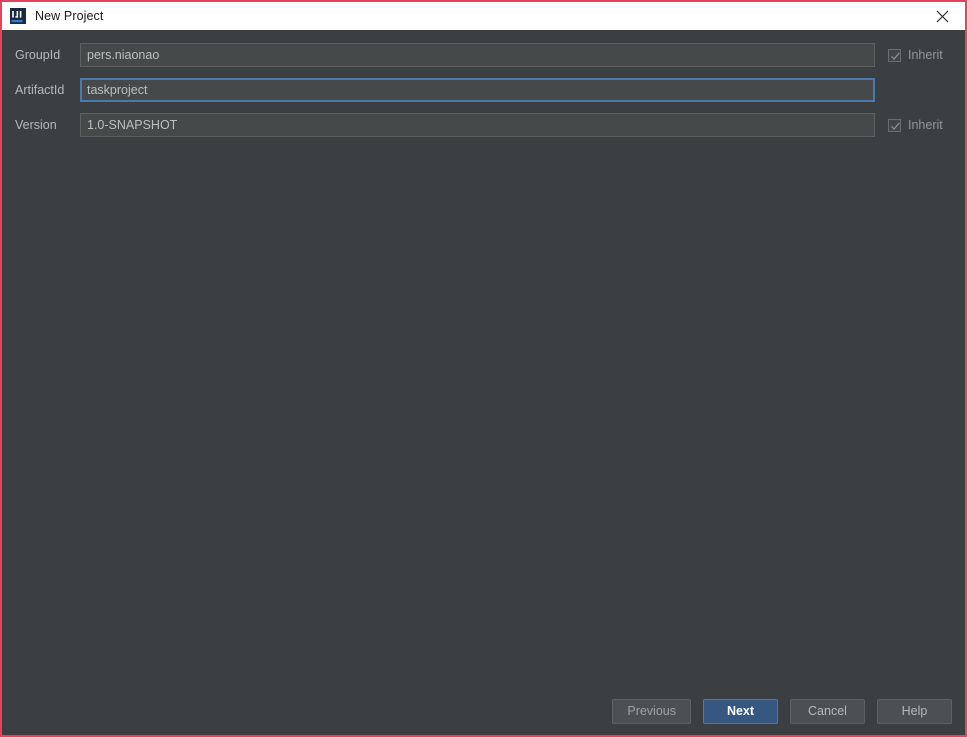 The width and height of the screenshot is (967, 737). Describe the element at coordinates (36, 125) in the screenshot. I see `version-label: Version` at that location.